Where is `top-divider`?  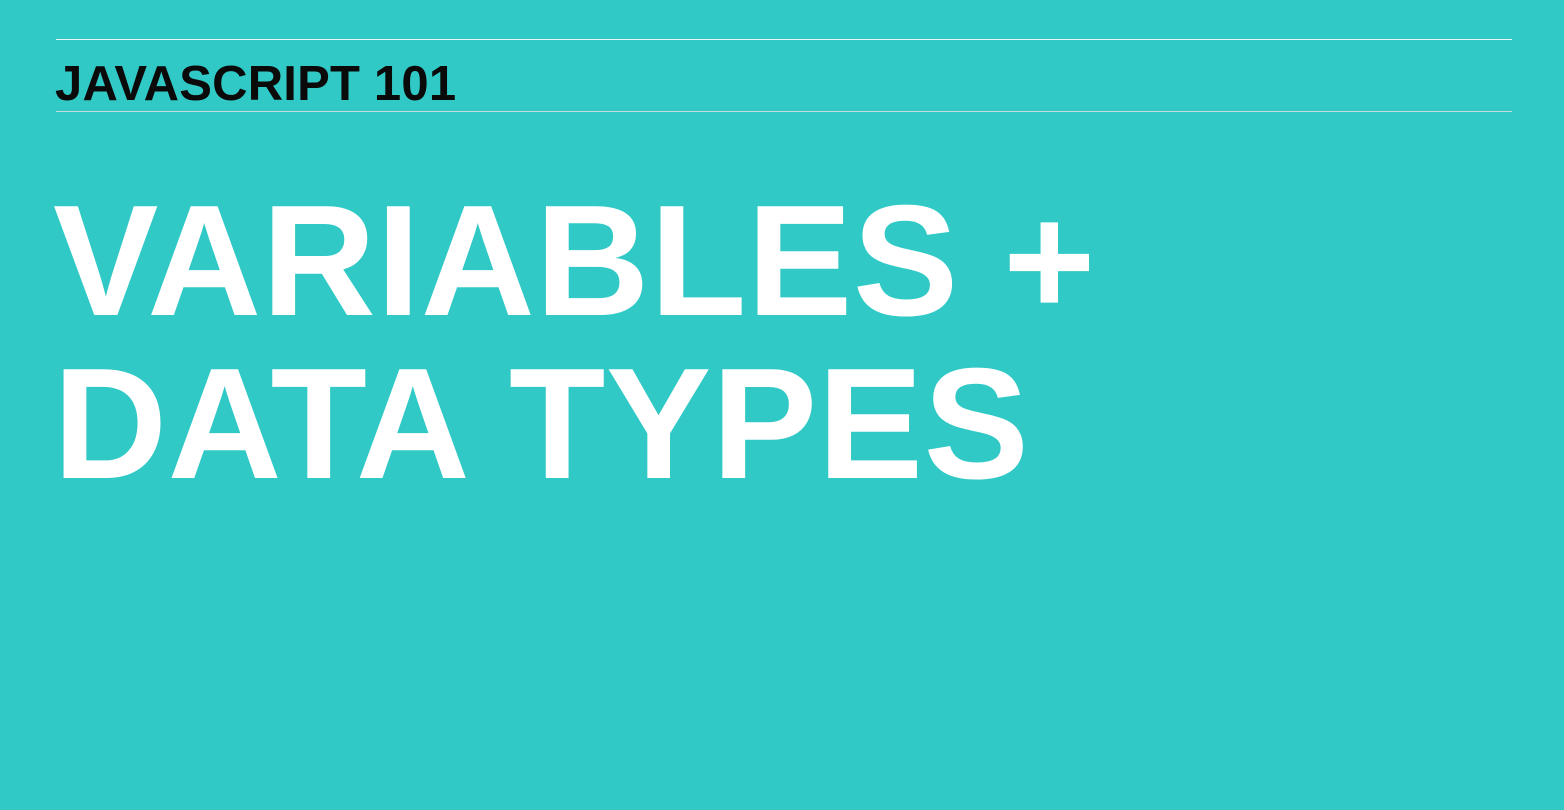 top-divider is located at coordinates (784, 39).